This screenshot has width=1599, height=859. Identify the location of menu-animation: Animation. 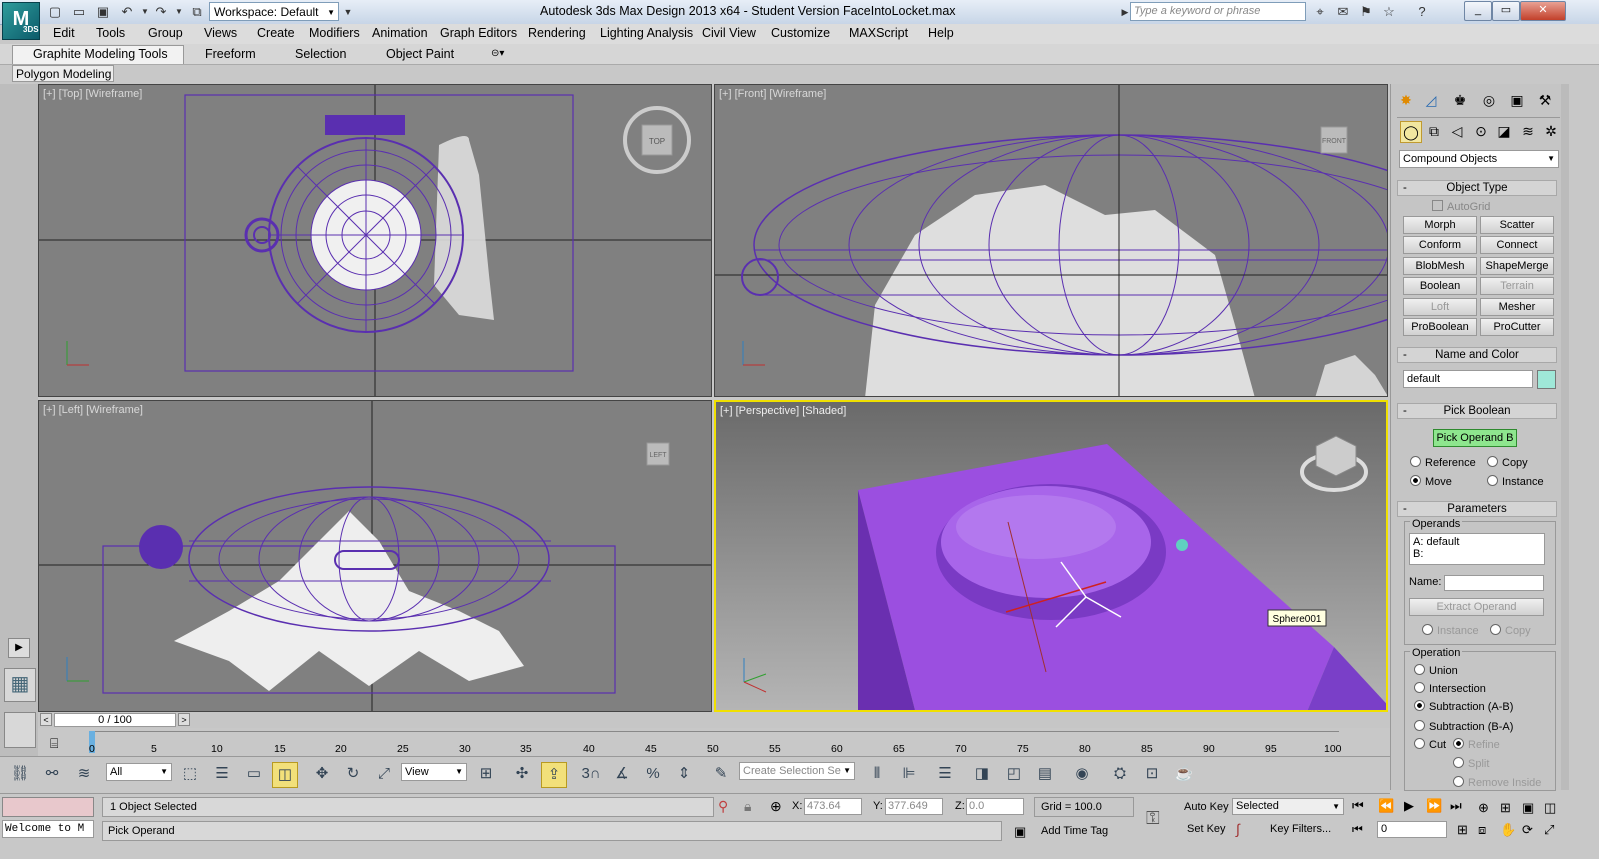
(400, 33).